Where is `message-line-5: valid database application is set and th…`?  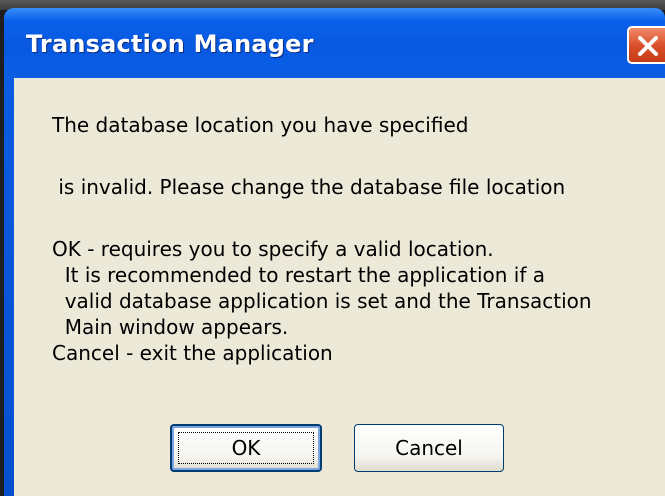
message-line-5: valid database application is set and th… is located at coordinates (322, 301).